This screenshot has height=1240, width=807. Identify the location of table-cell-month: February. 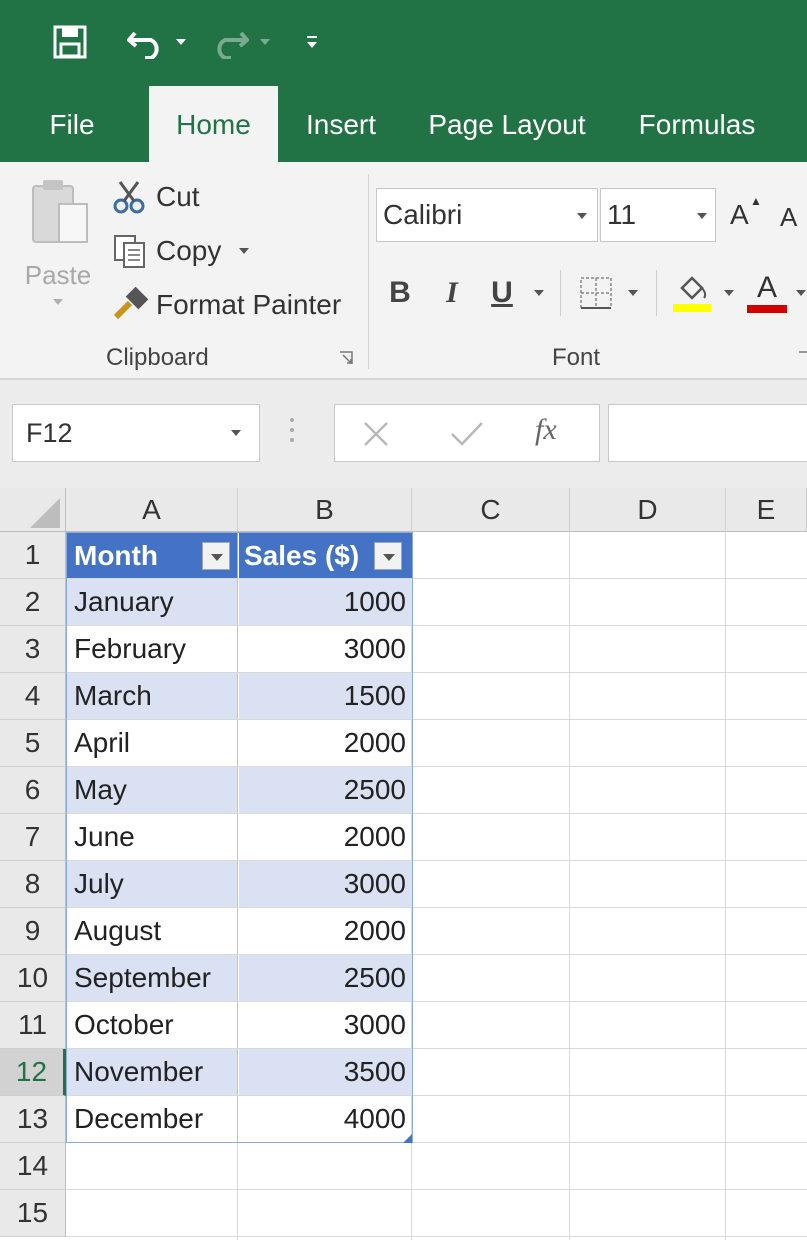
(152, 649).